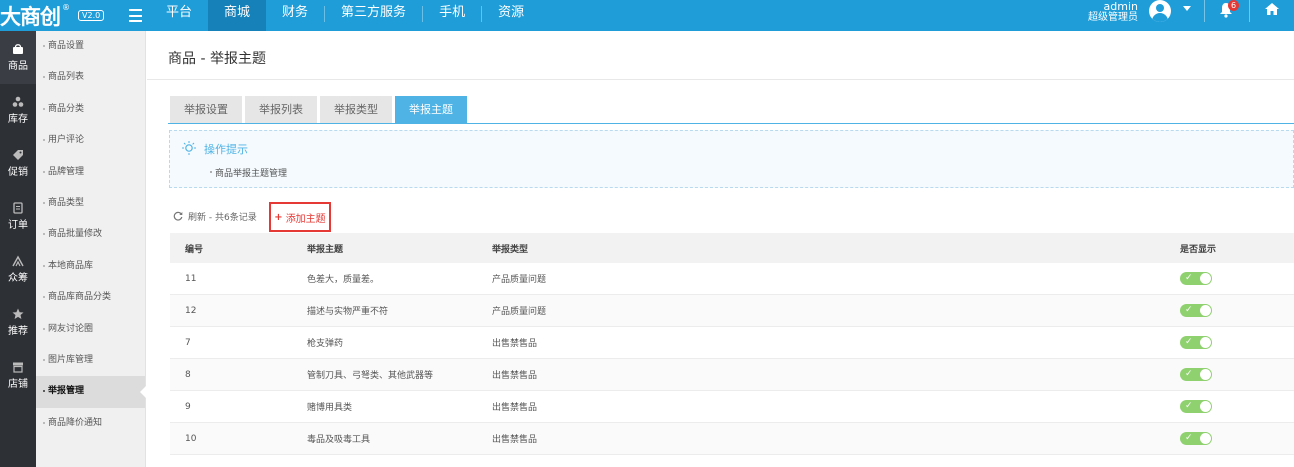  Describe the element at coordinates (90, 172) in the screenshot. I see `submenu-item: 品牌管理` at that location.